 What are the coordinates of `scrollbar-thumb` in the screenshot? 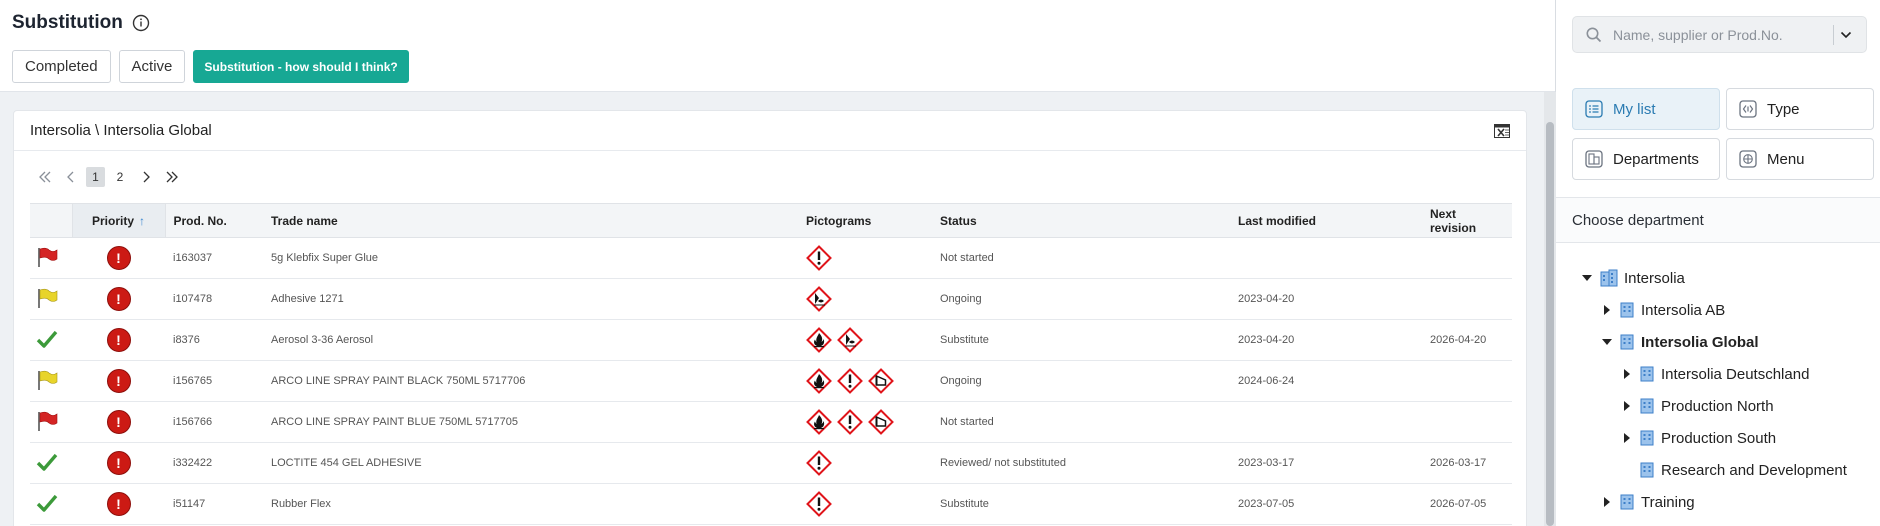 It's located at (1550, 324).